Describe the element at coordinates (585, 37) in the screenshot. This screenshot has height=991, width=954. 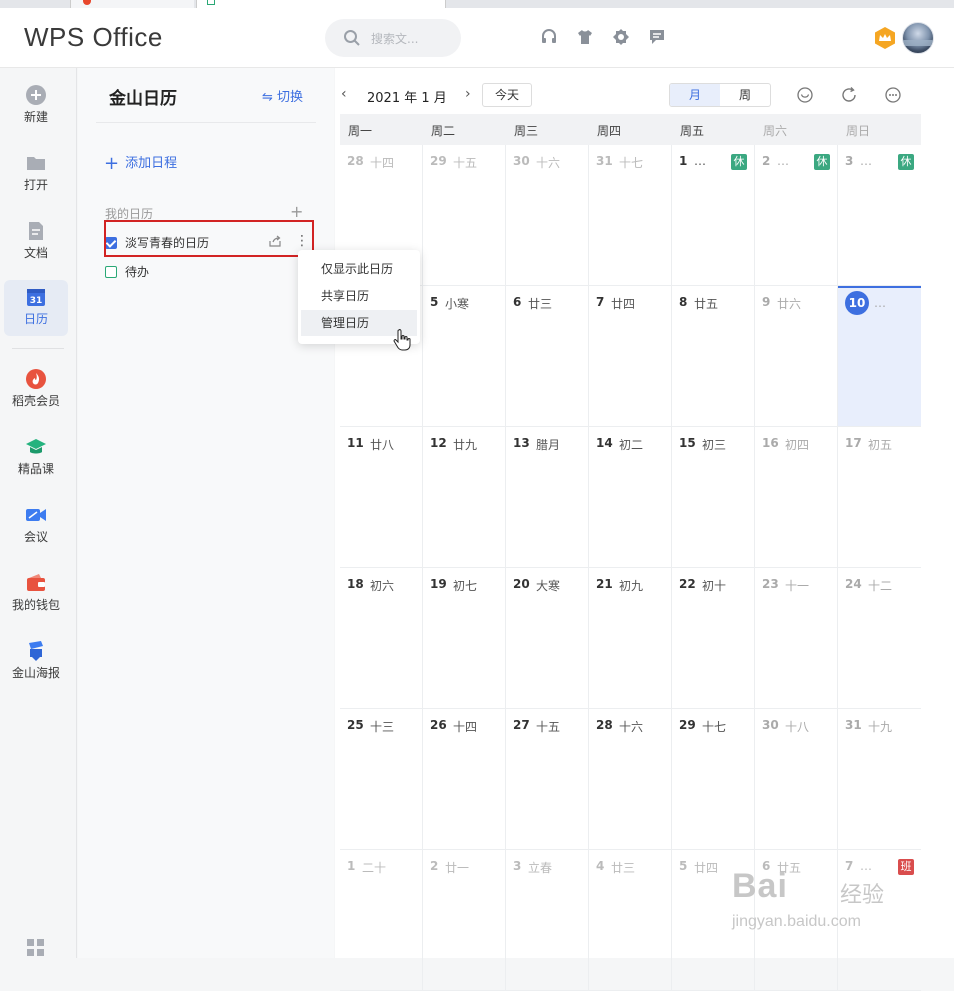
I see `skin-shirt-icon` at that location.